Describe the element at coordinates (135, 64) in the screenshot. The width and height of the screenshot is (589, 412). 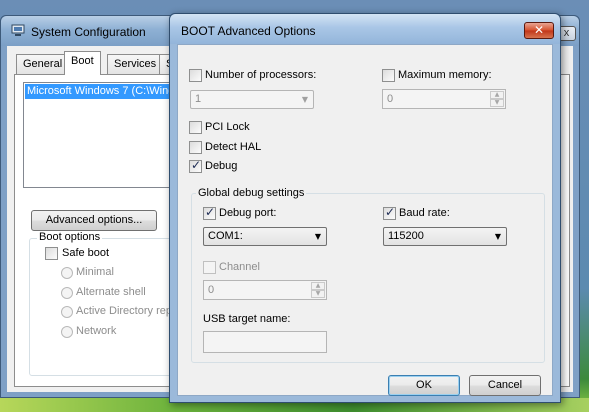
I see `tab-services: Services` at that location.